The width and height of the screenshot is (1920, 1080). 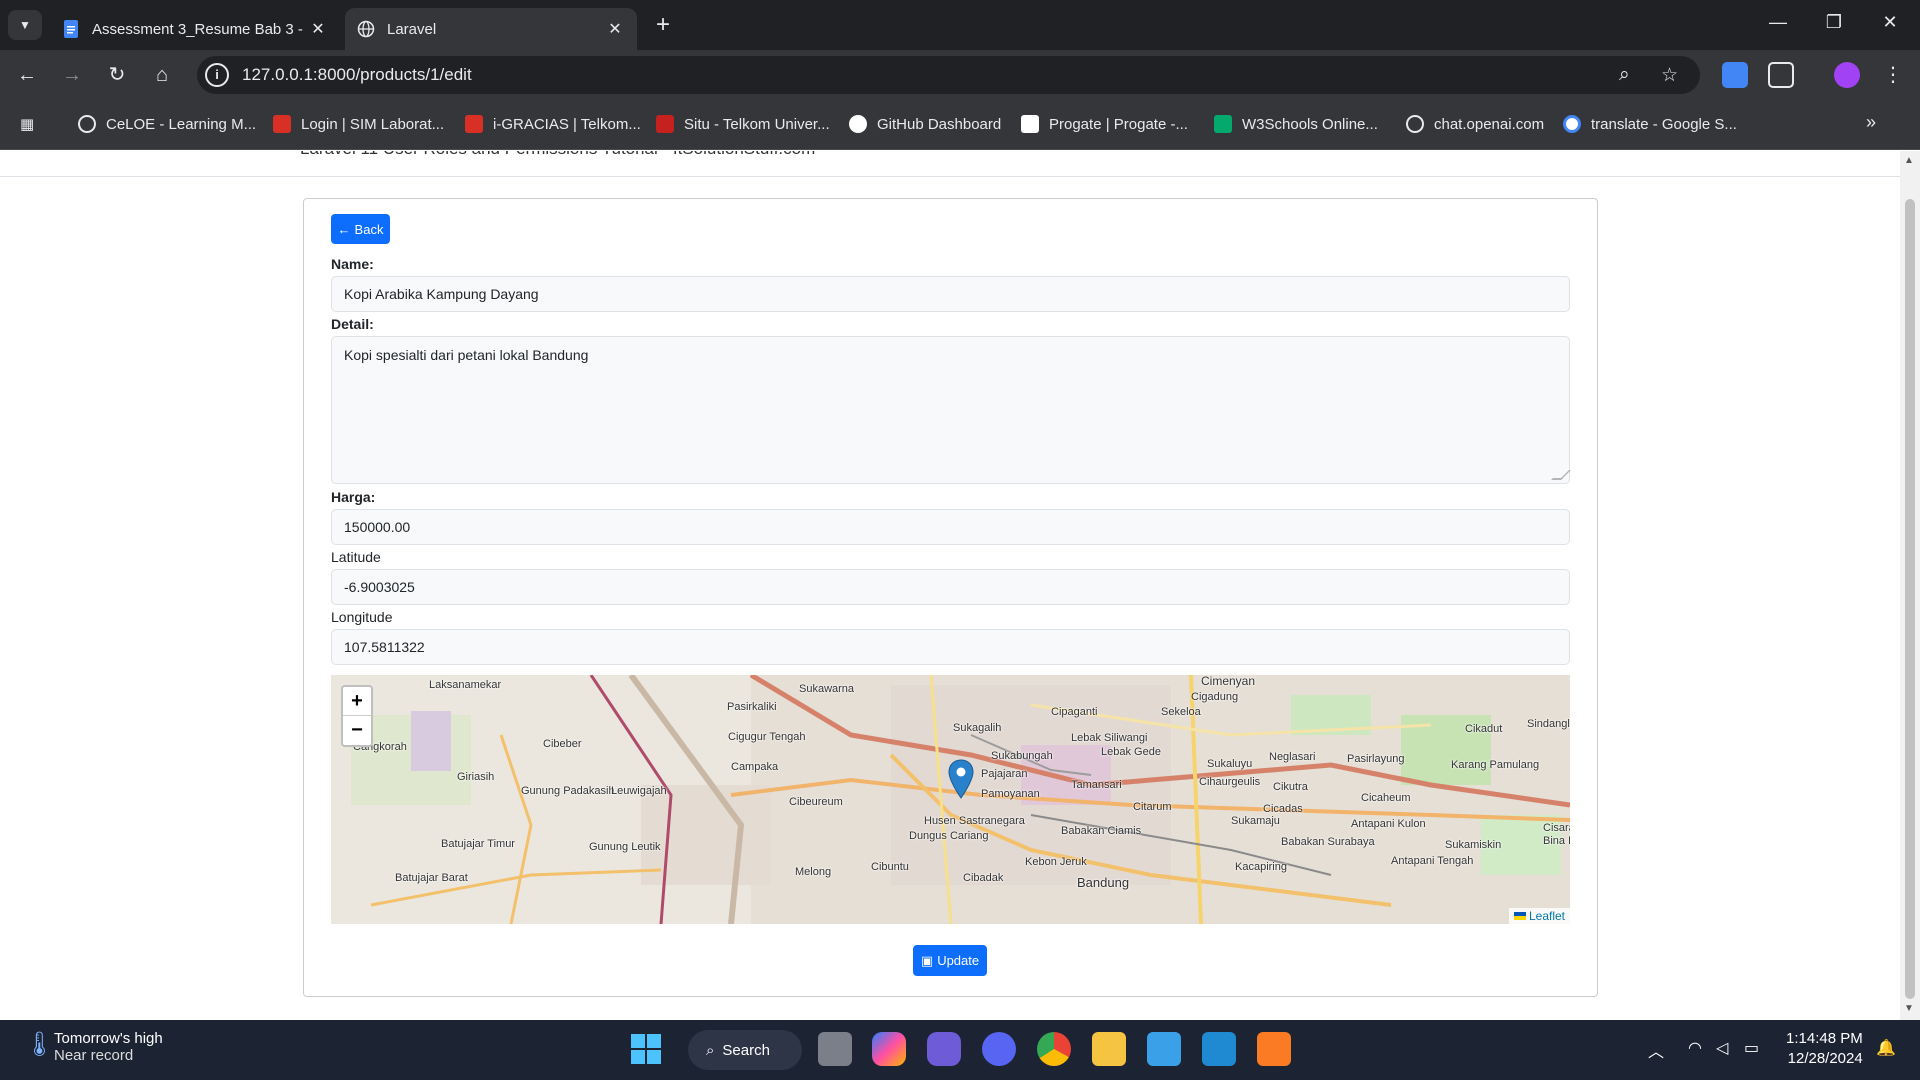 I want to click on taskbar-search: ⌕ Search, so click(x=745, y=1050).